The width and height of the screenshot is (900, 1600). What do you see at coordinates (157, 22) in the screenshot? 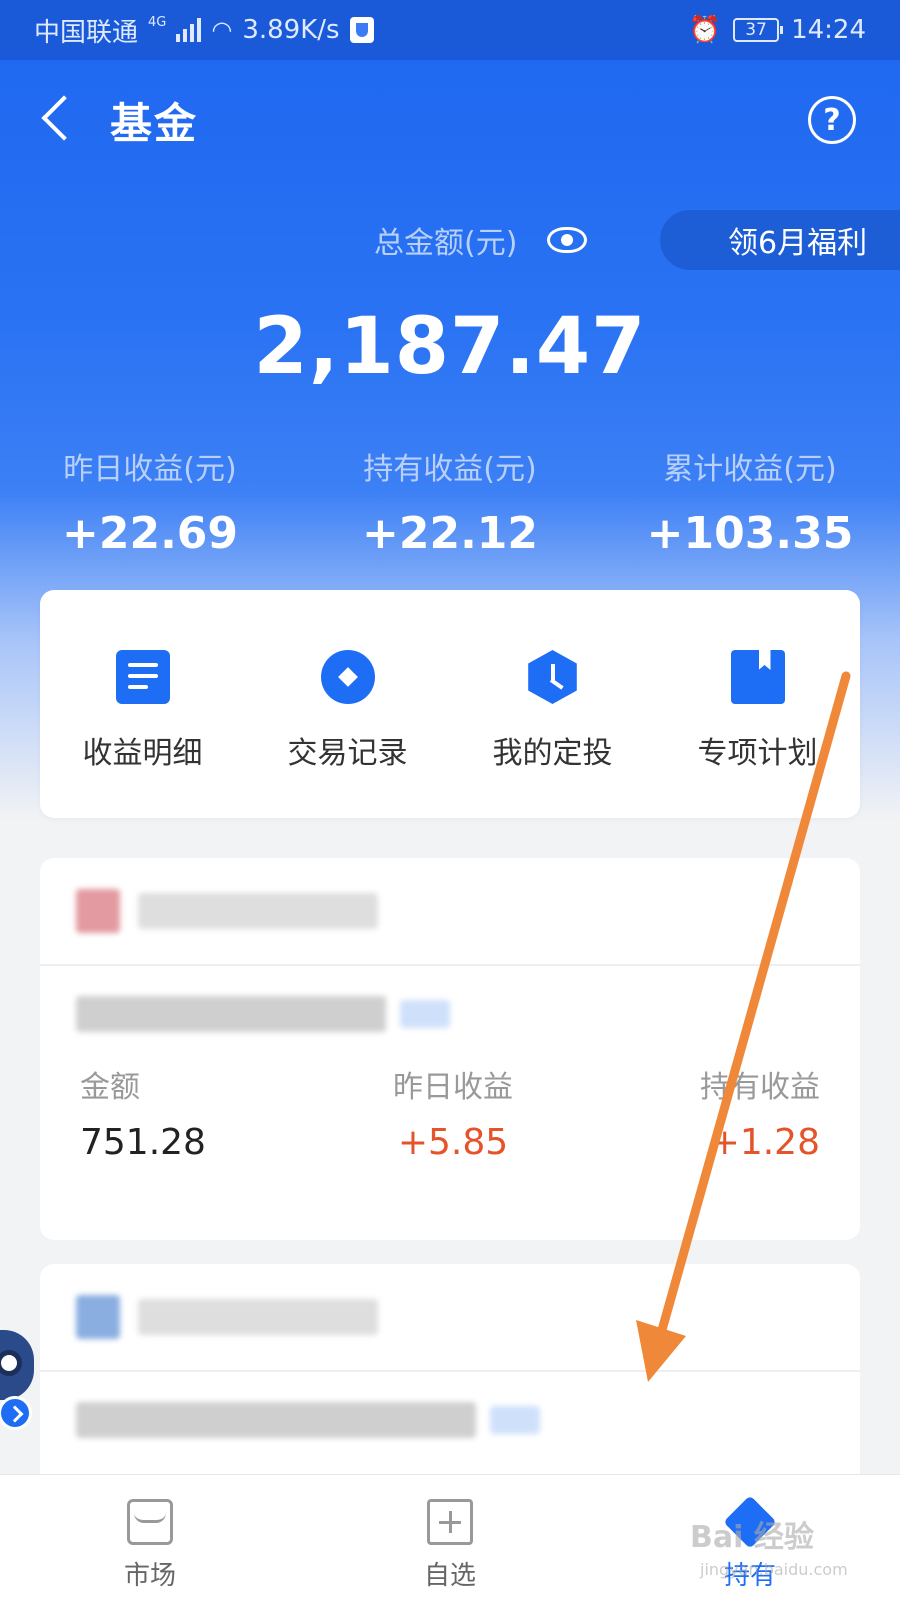
I see `network-type: 4G` at bounding box center [157, 22].